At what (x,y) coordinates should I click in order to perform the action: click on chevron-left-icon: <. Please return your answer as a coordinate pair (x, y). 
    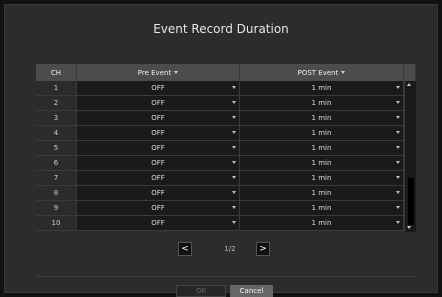
    Looking at the image, I should click on (185, 249).